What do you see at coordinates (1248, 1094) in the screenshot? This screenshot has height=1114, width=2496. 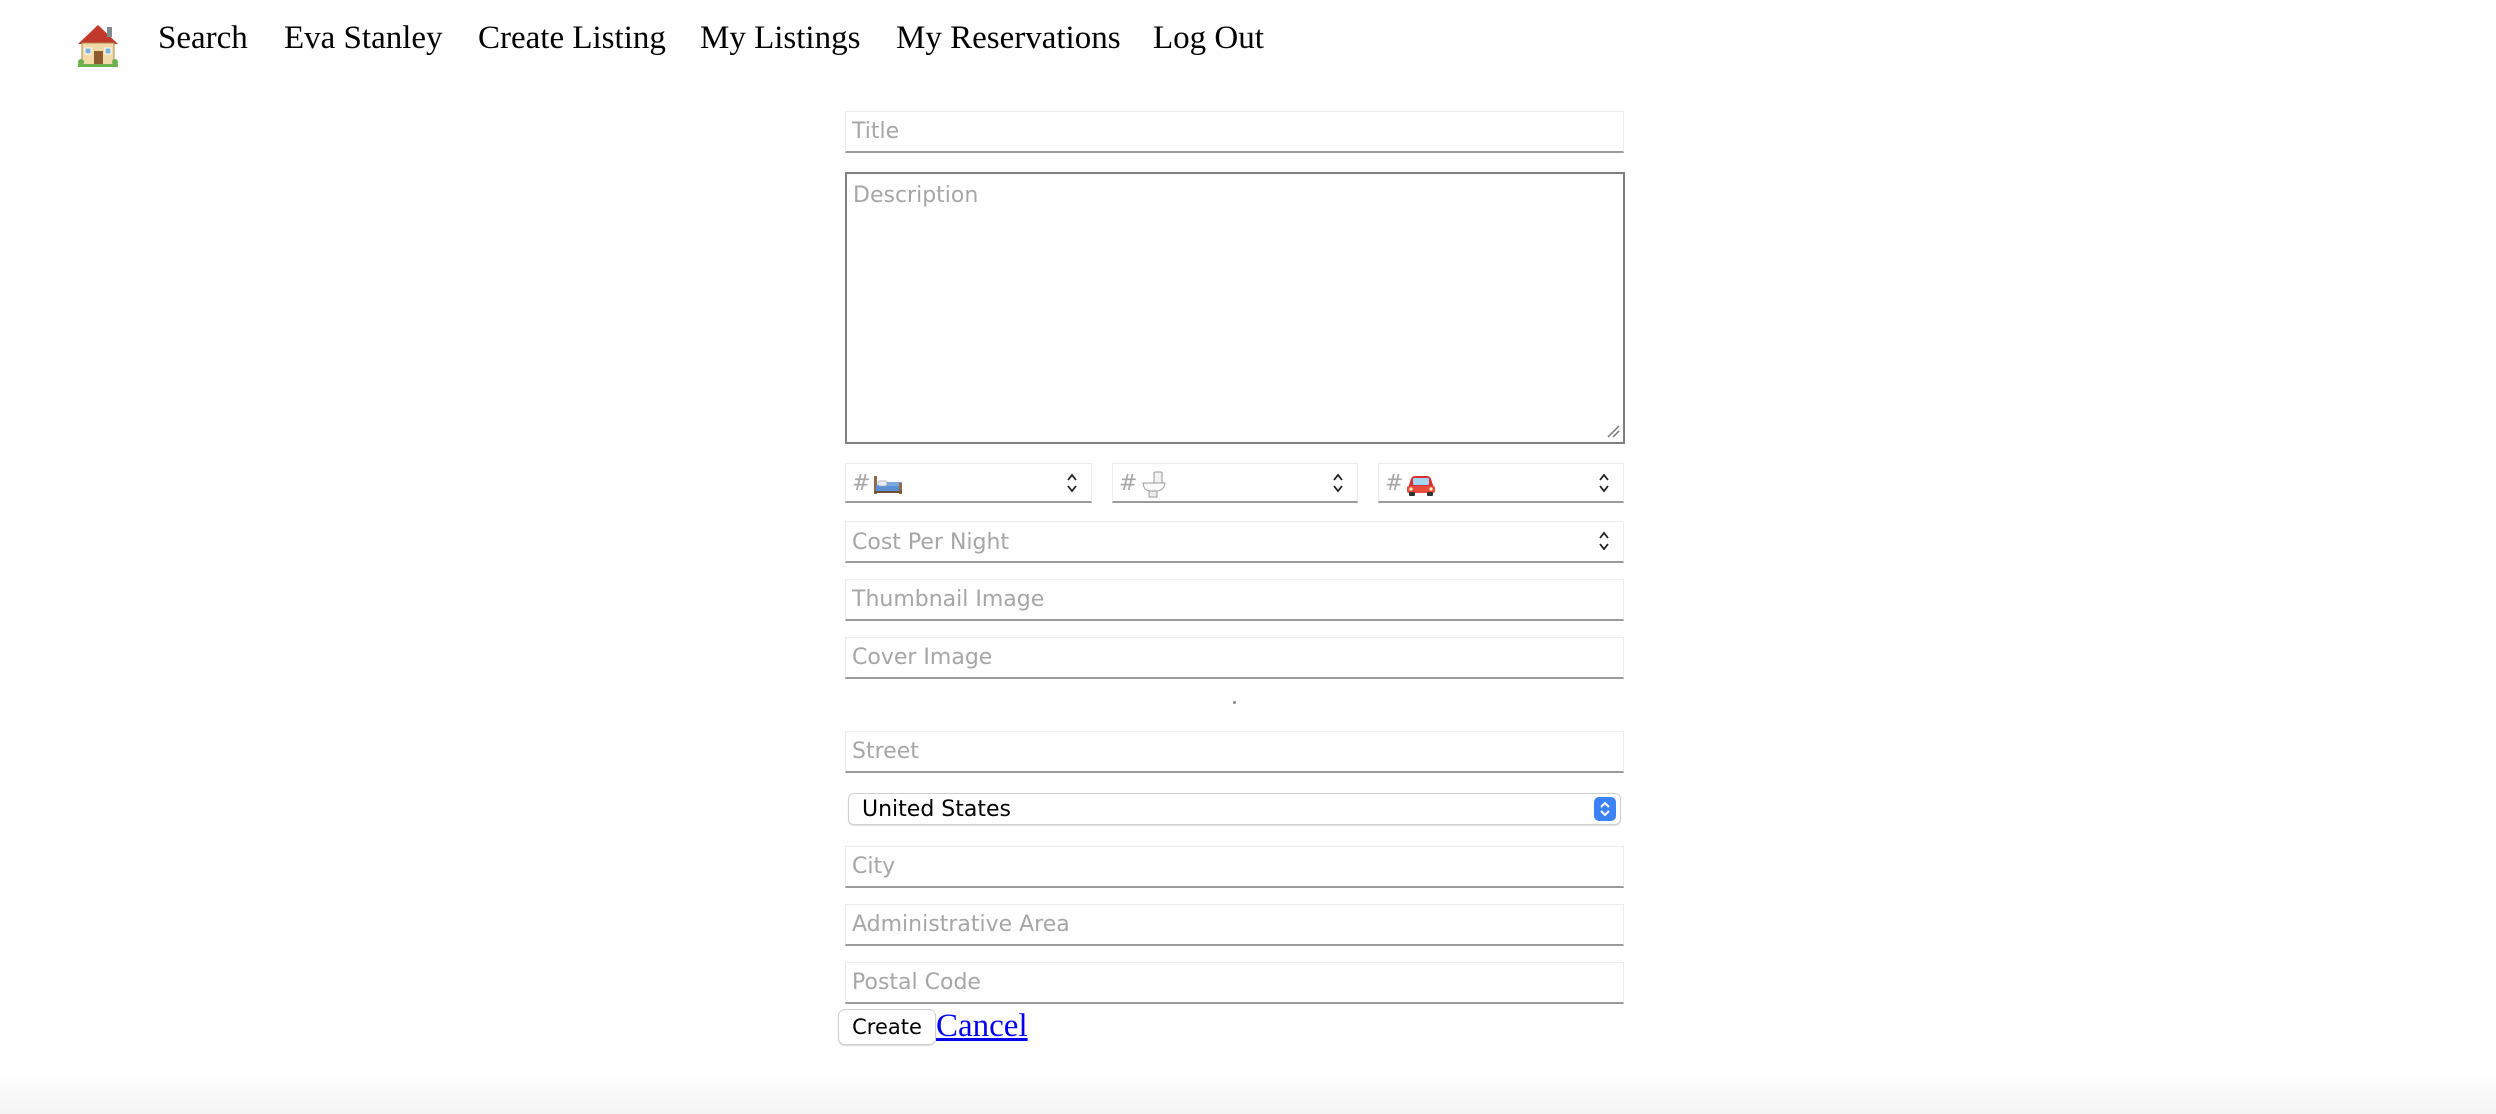 I see `page-footer-band` at bounding box center [1248, 1094].